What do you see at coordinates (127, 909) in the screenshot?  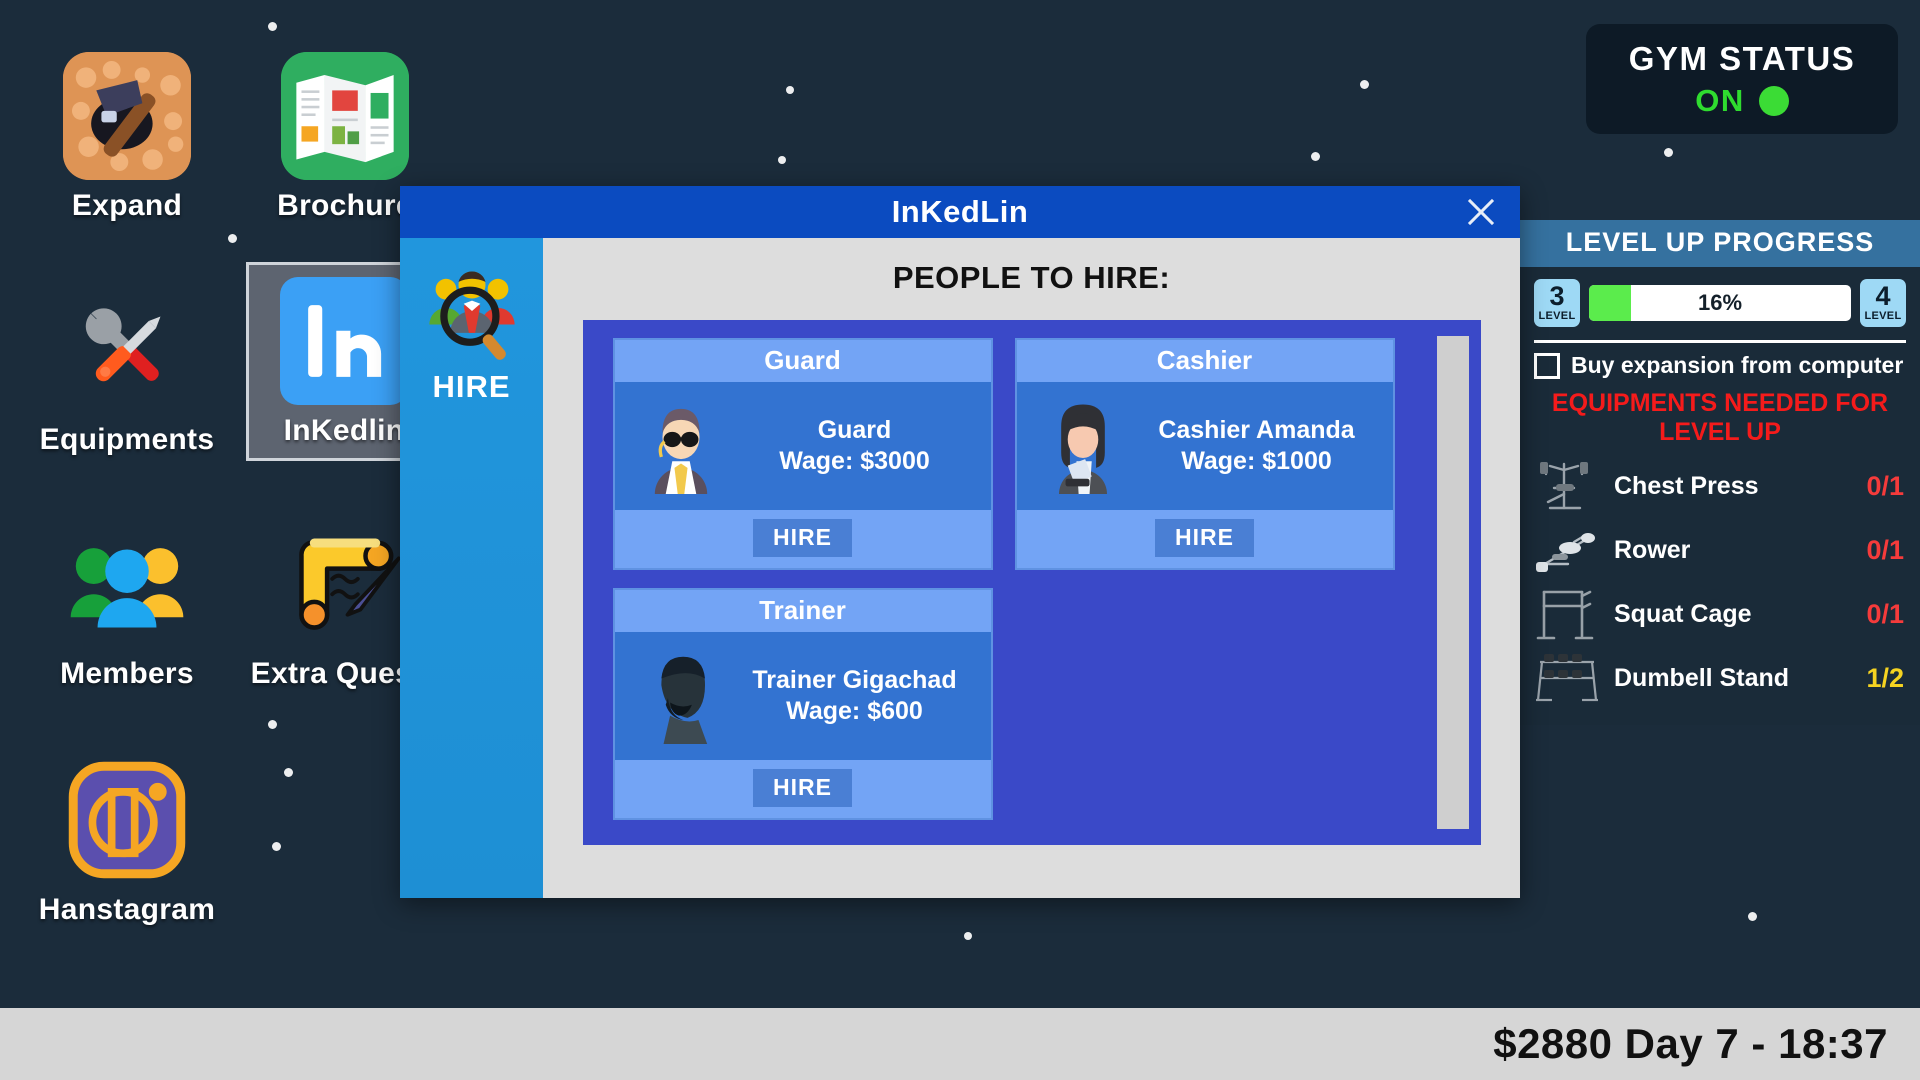 I see `desktop-icon-label: Hanstagram` at bounding box center [127, 909].